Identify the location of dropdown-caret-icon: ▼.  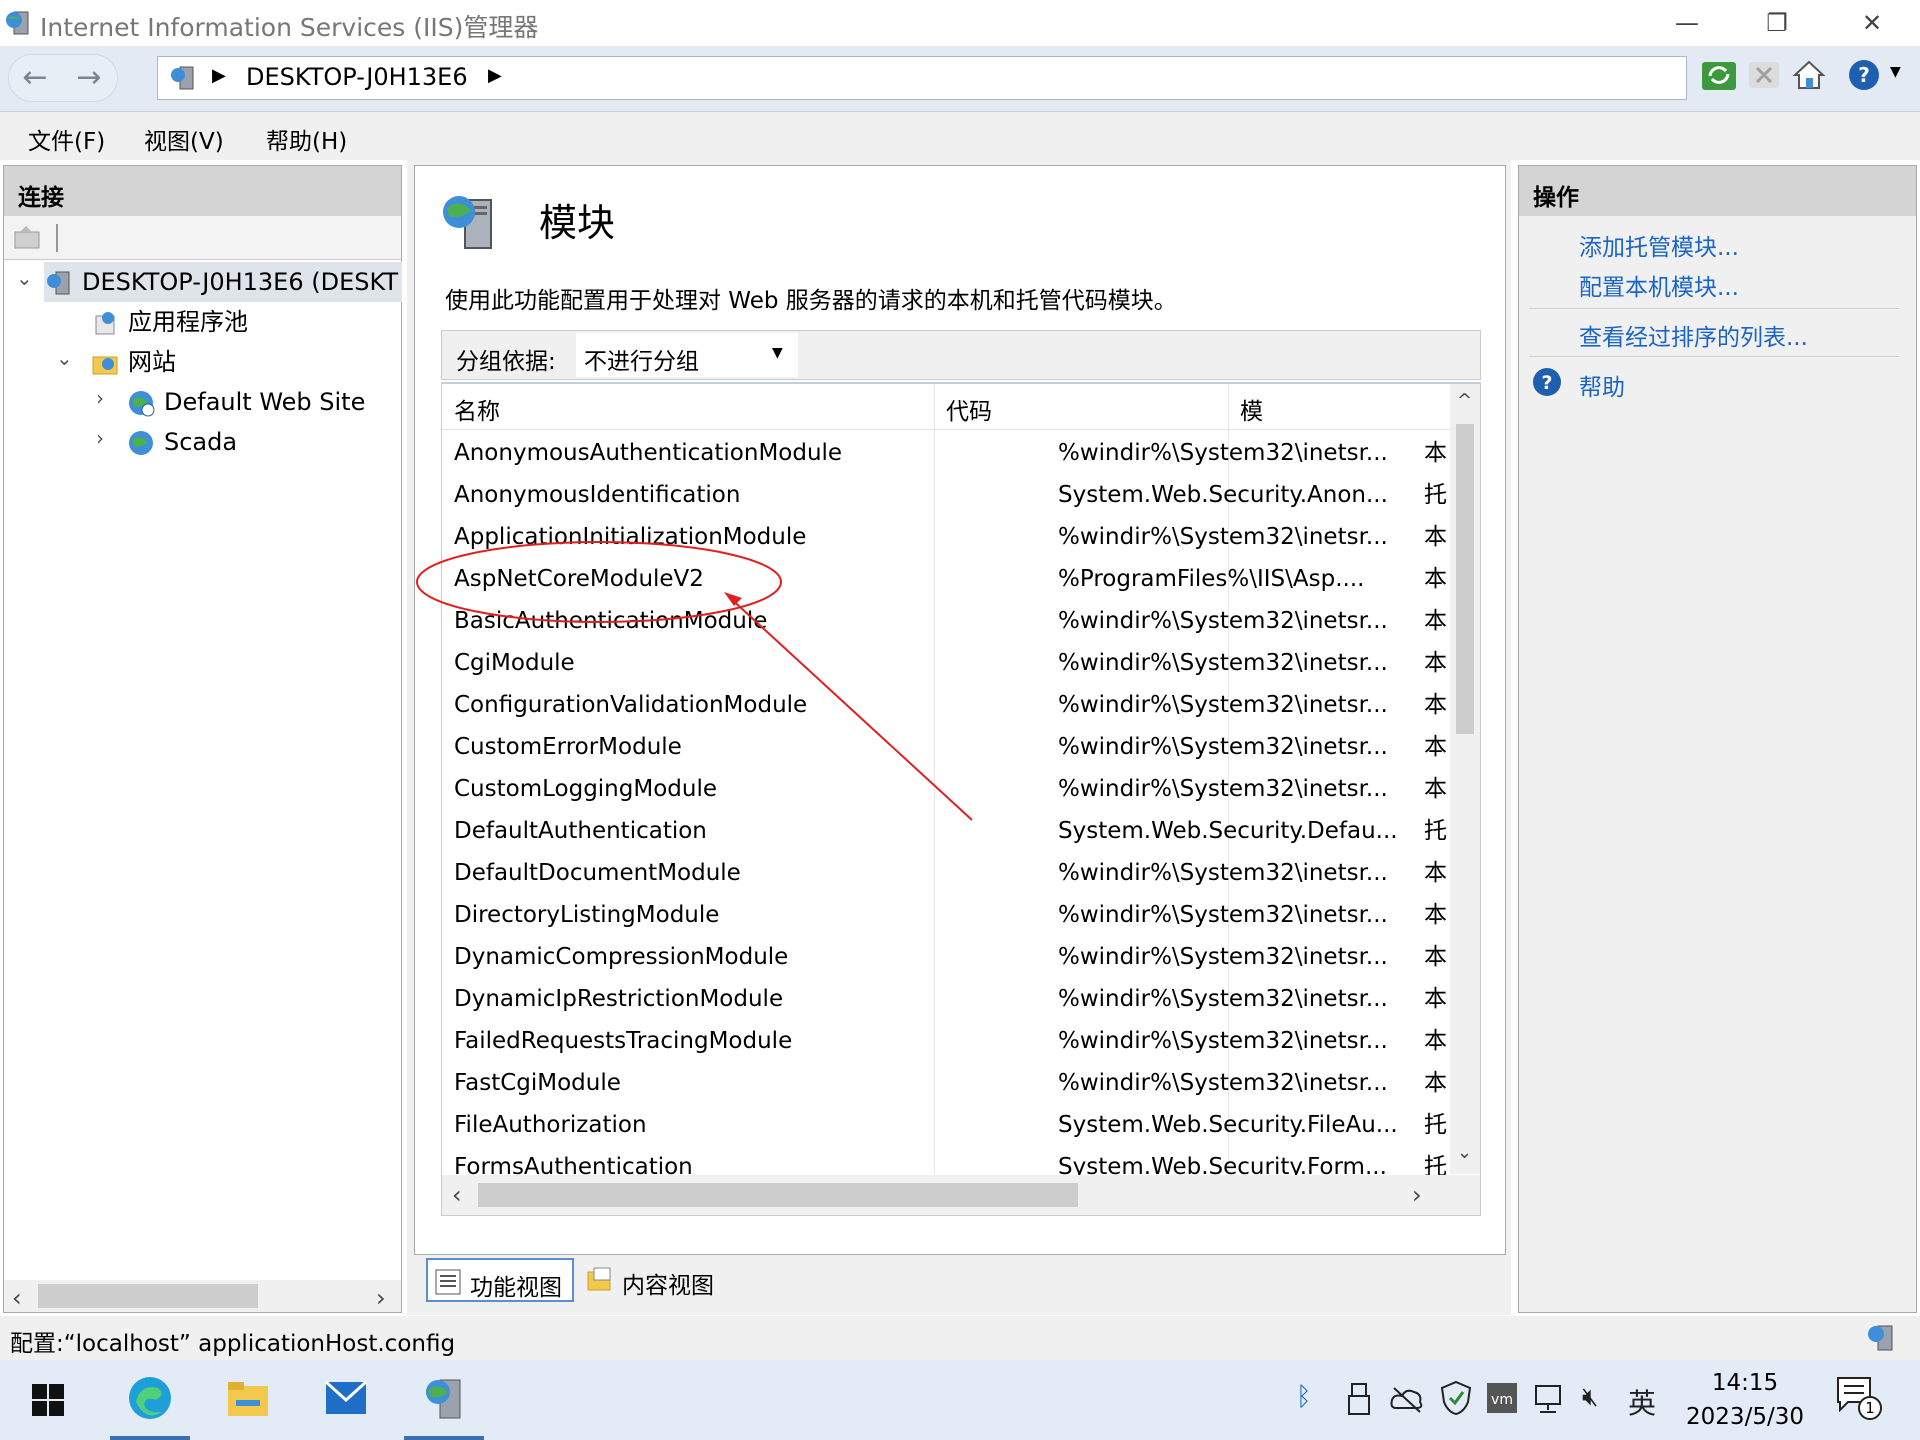
(777, 353).